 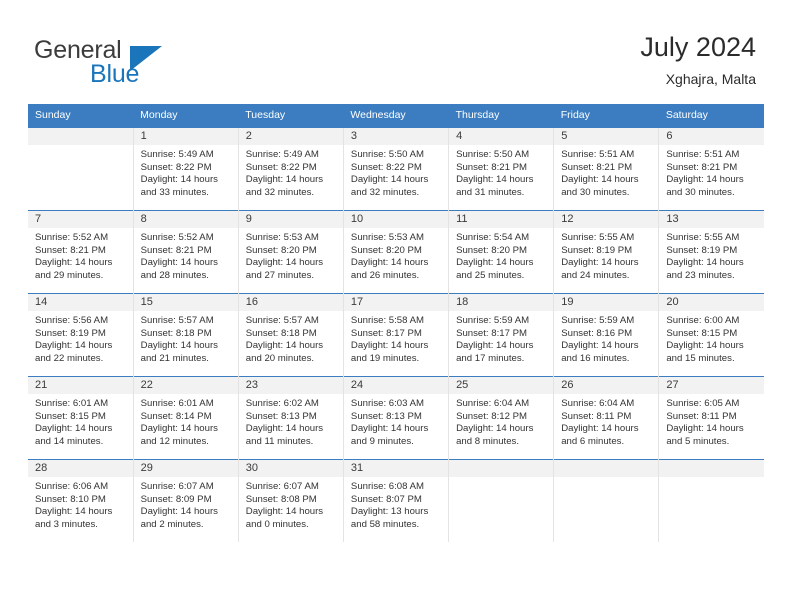 What do you see at coordinates (598, 154) in the screenshot?
I see `sunrise-text: Sunrise: 5:51 AM` at bounding box center [598, 154].